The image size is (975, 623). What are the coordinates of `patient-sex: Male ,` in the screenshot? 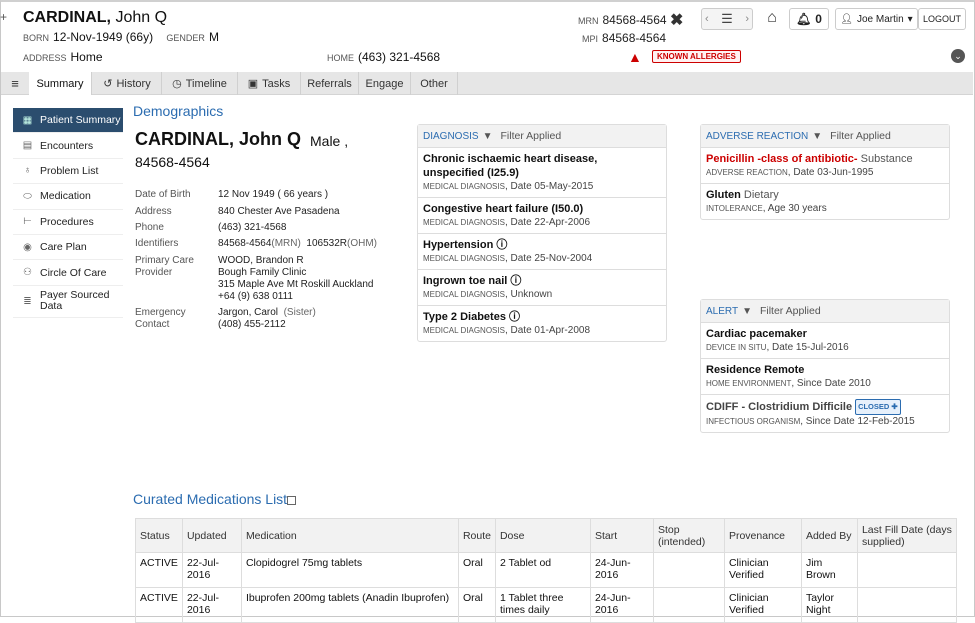 It's located at (329, 141).